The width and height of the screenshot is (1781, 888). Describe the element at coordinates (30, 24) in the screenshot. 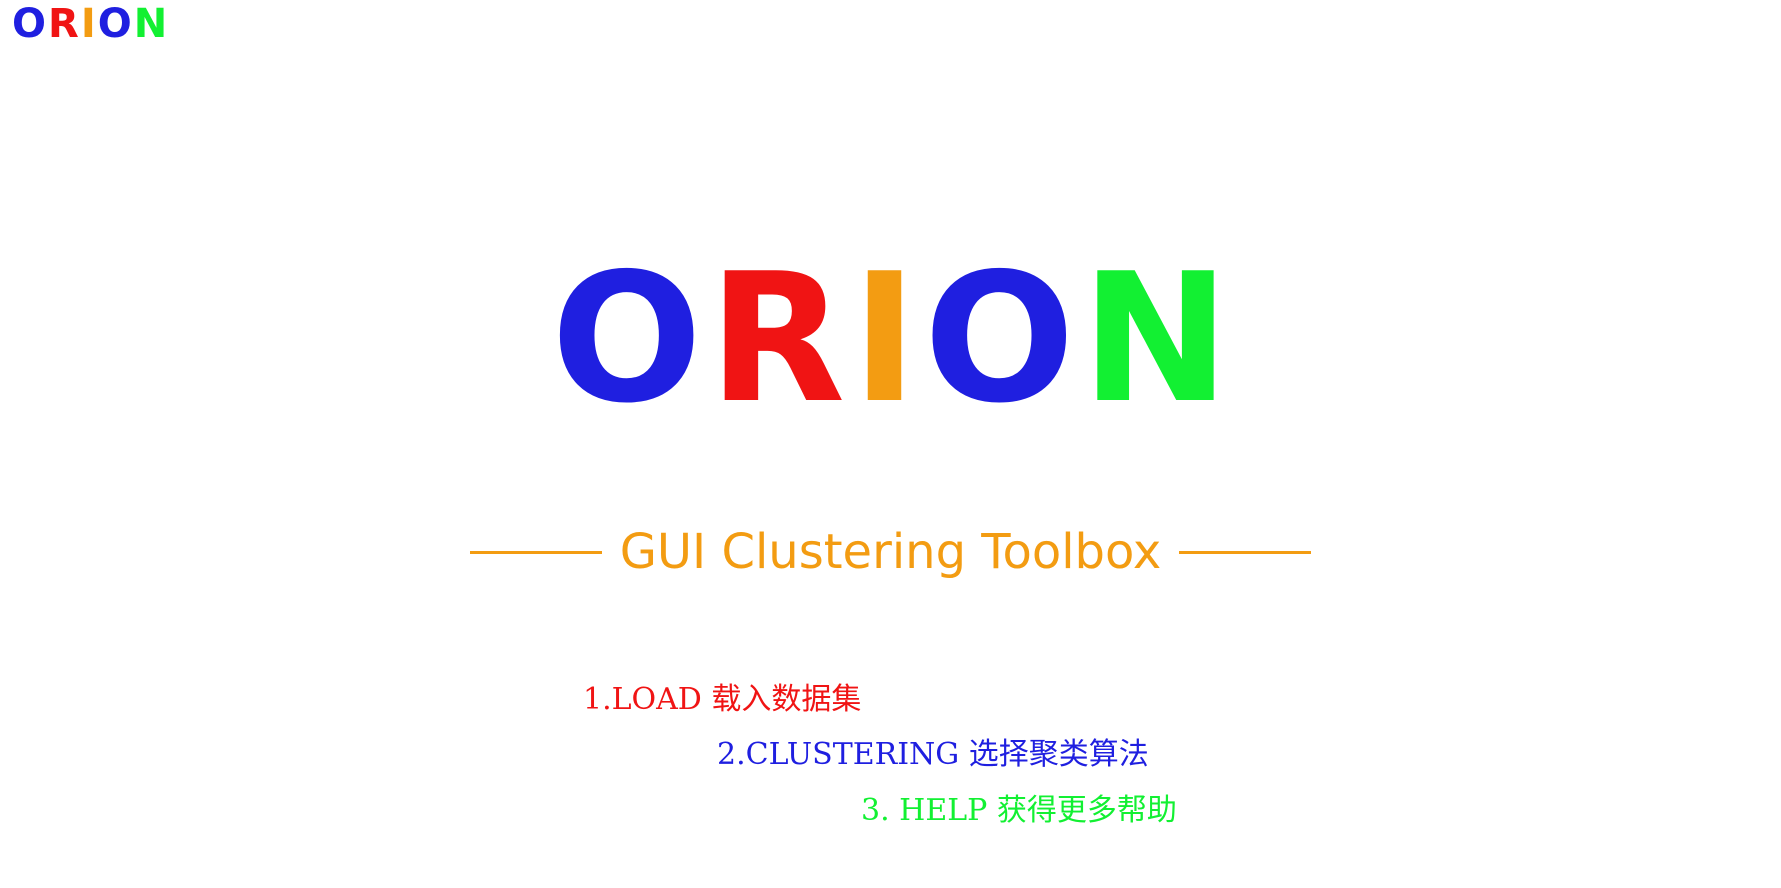

I see `logo-letter-o1: O` at that location.